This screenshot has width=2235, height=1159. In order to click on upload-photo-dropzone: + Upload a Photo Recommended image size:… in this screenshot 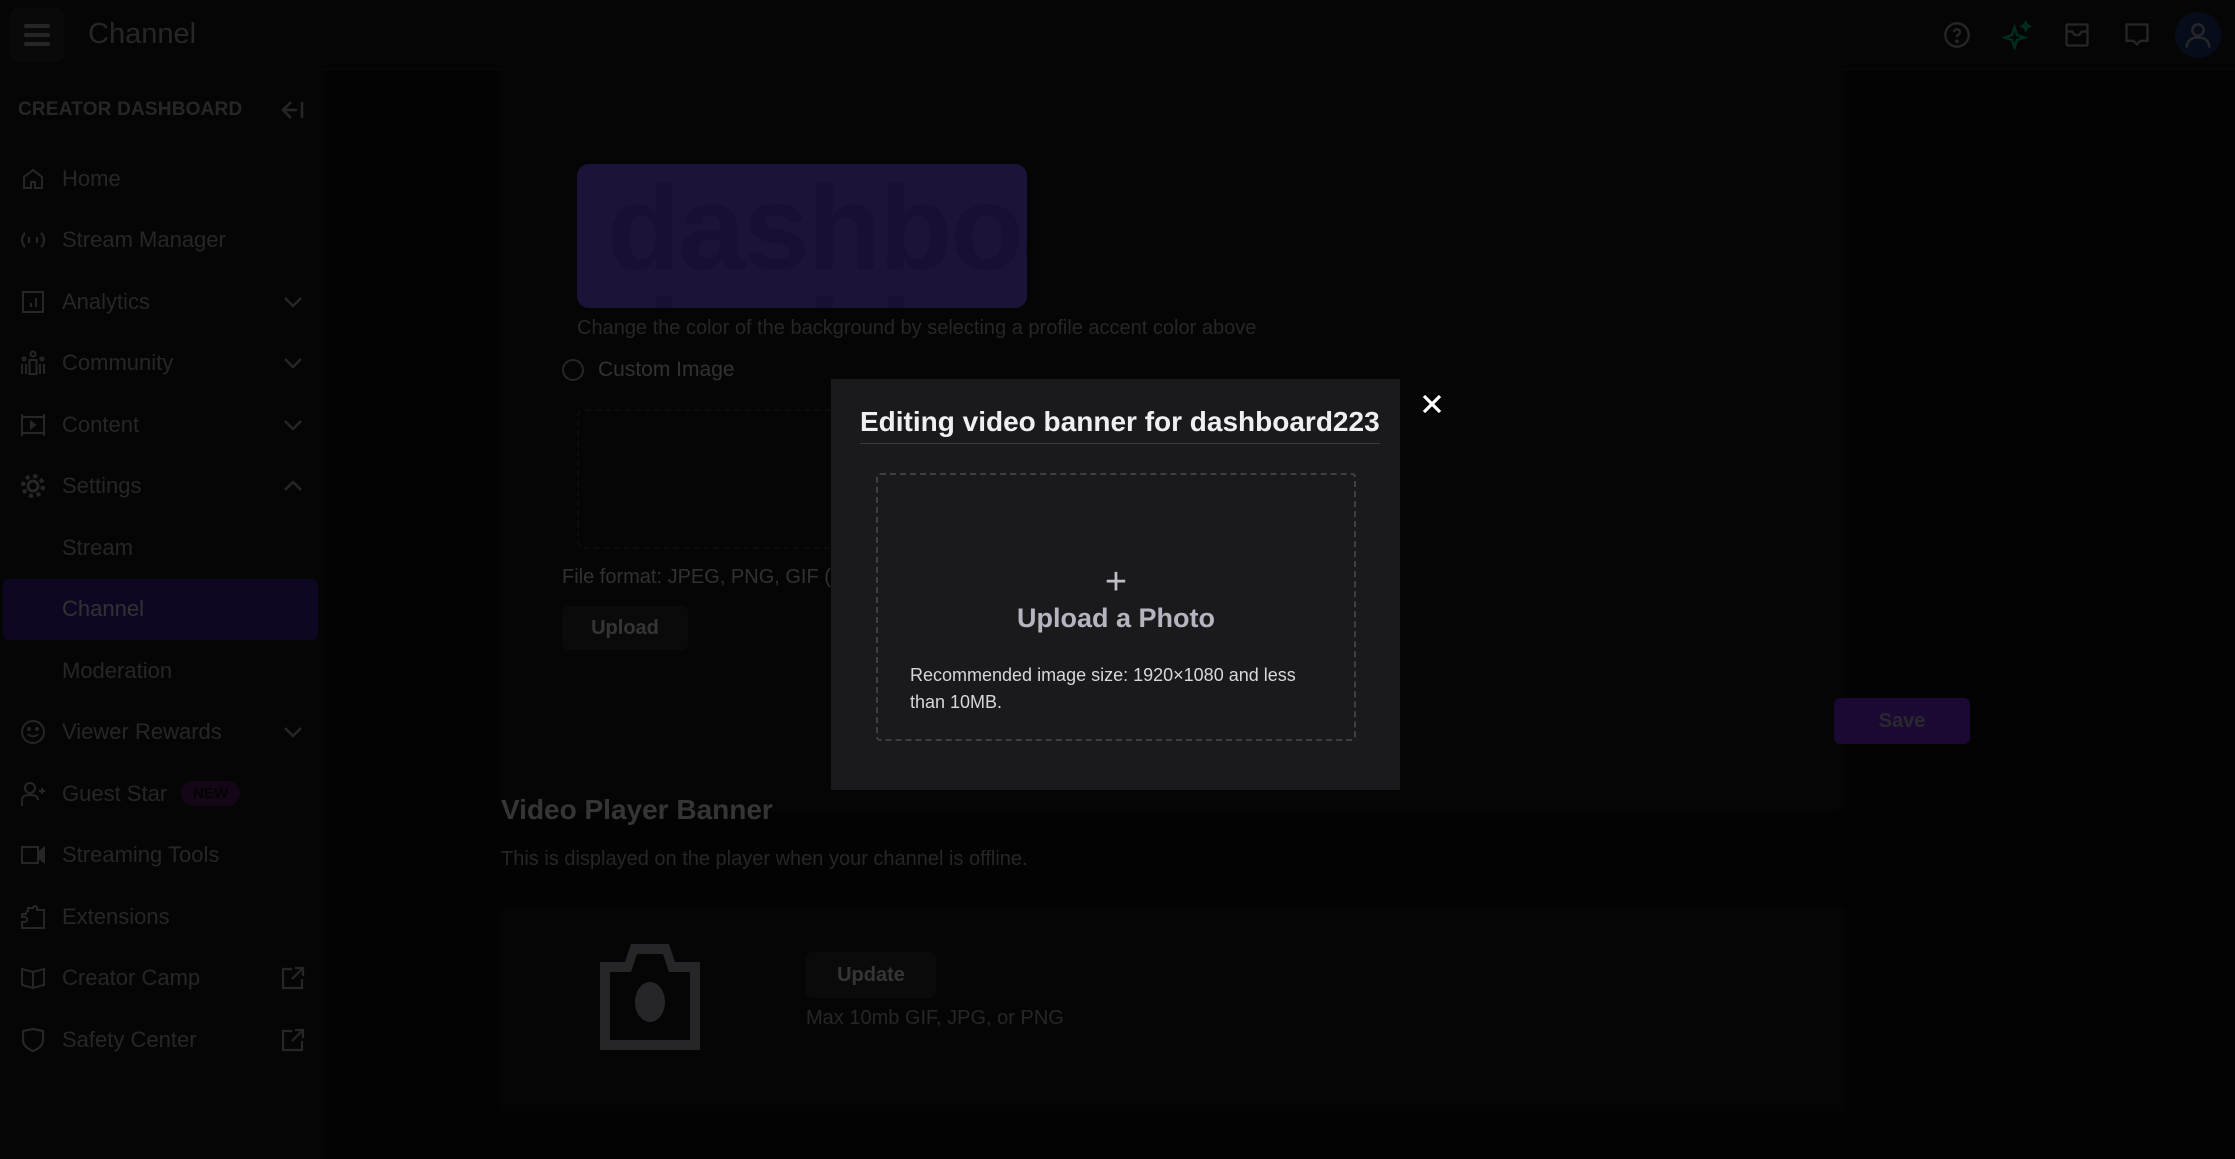, I will do `click(1116, 607)`.